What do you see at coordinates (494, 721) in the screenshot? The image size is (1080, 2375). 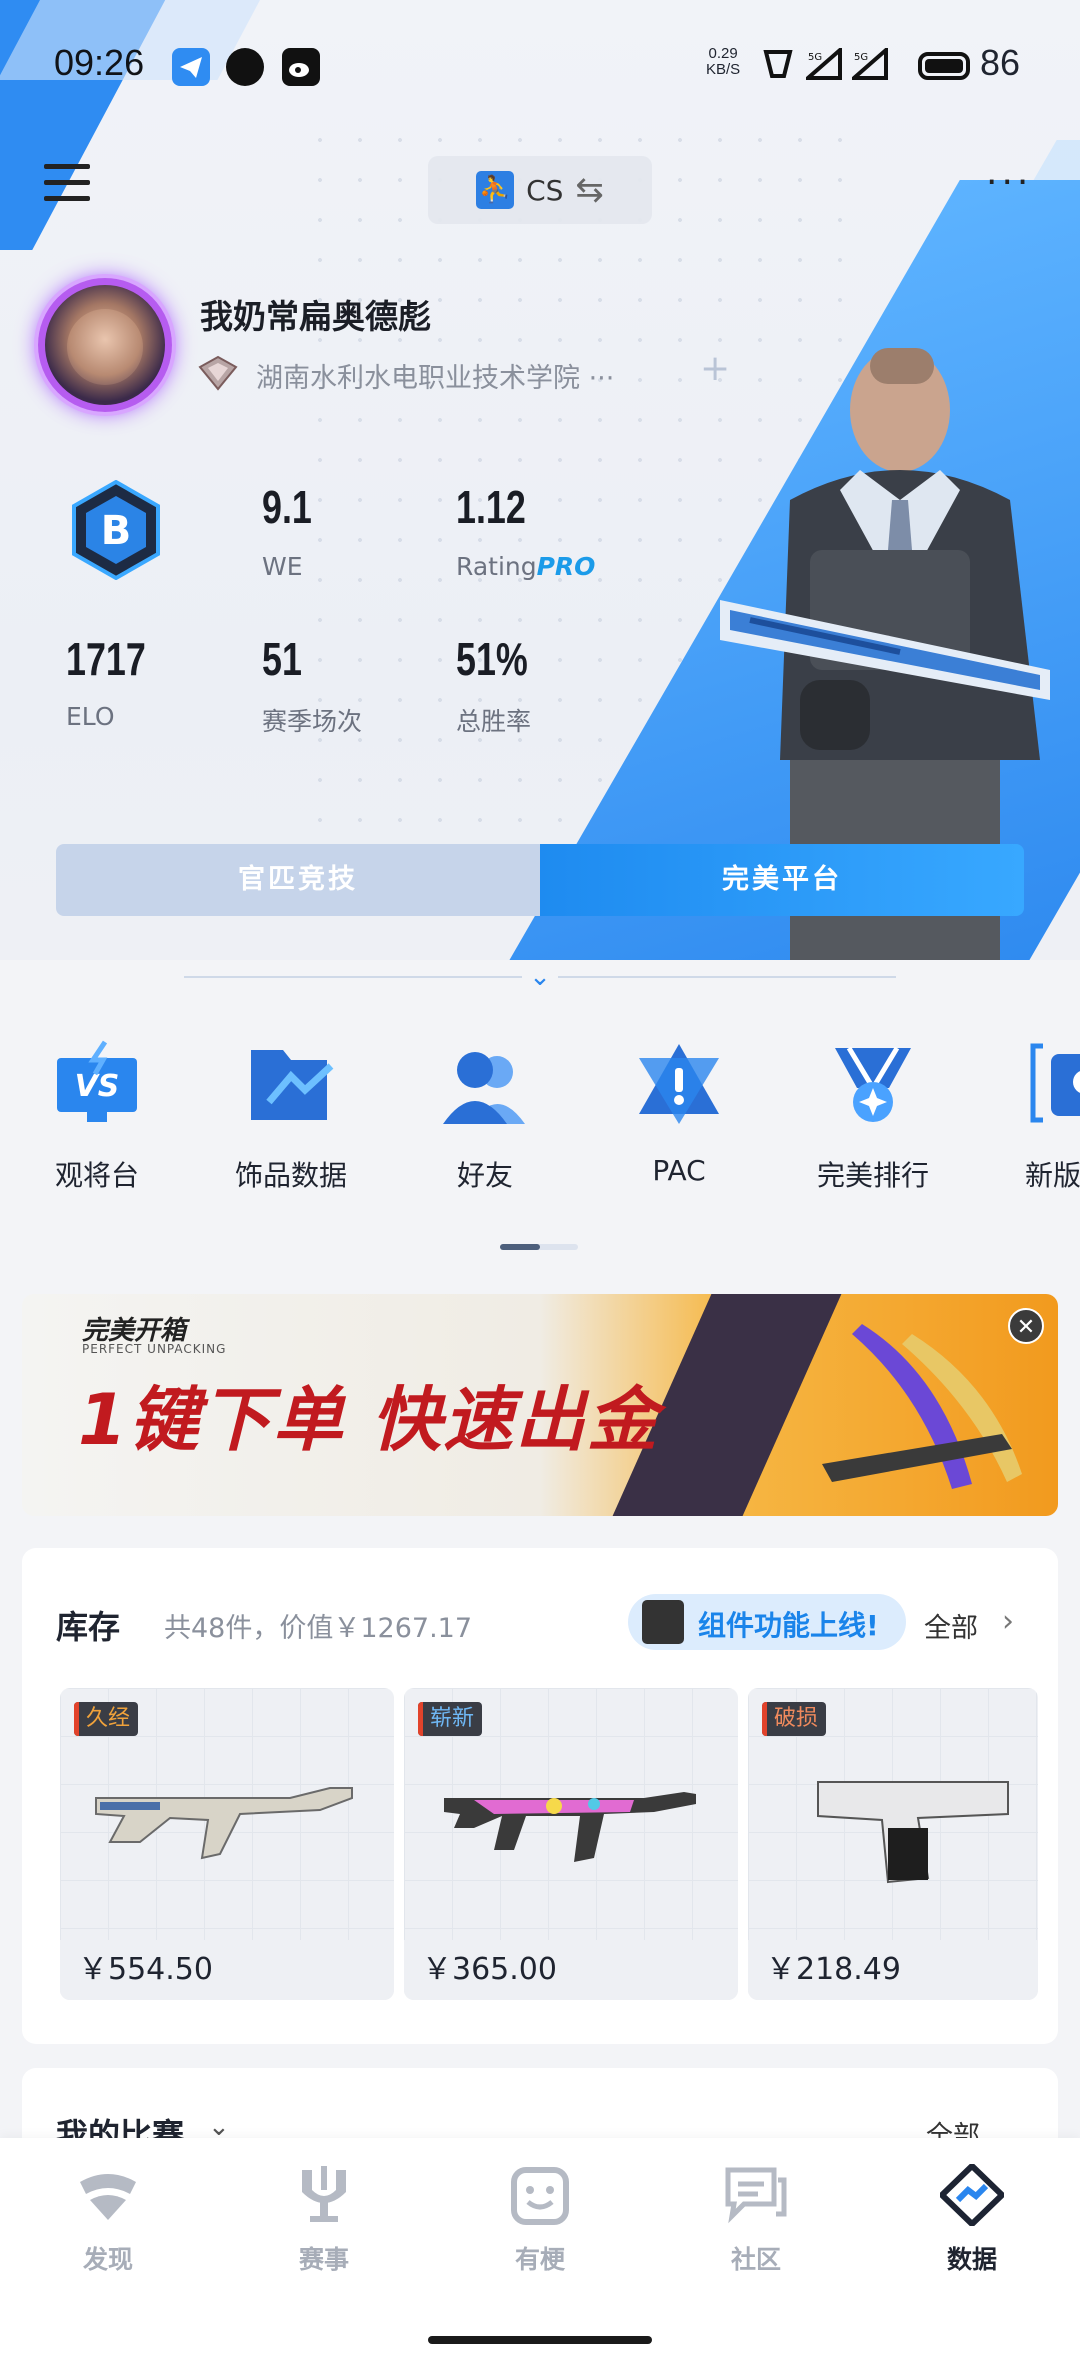 I see `stat-winrate-label: 总胜率` at bounding box center [494, 721].